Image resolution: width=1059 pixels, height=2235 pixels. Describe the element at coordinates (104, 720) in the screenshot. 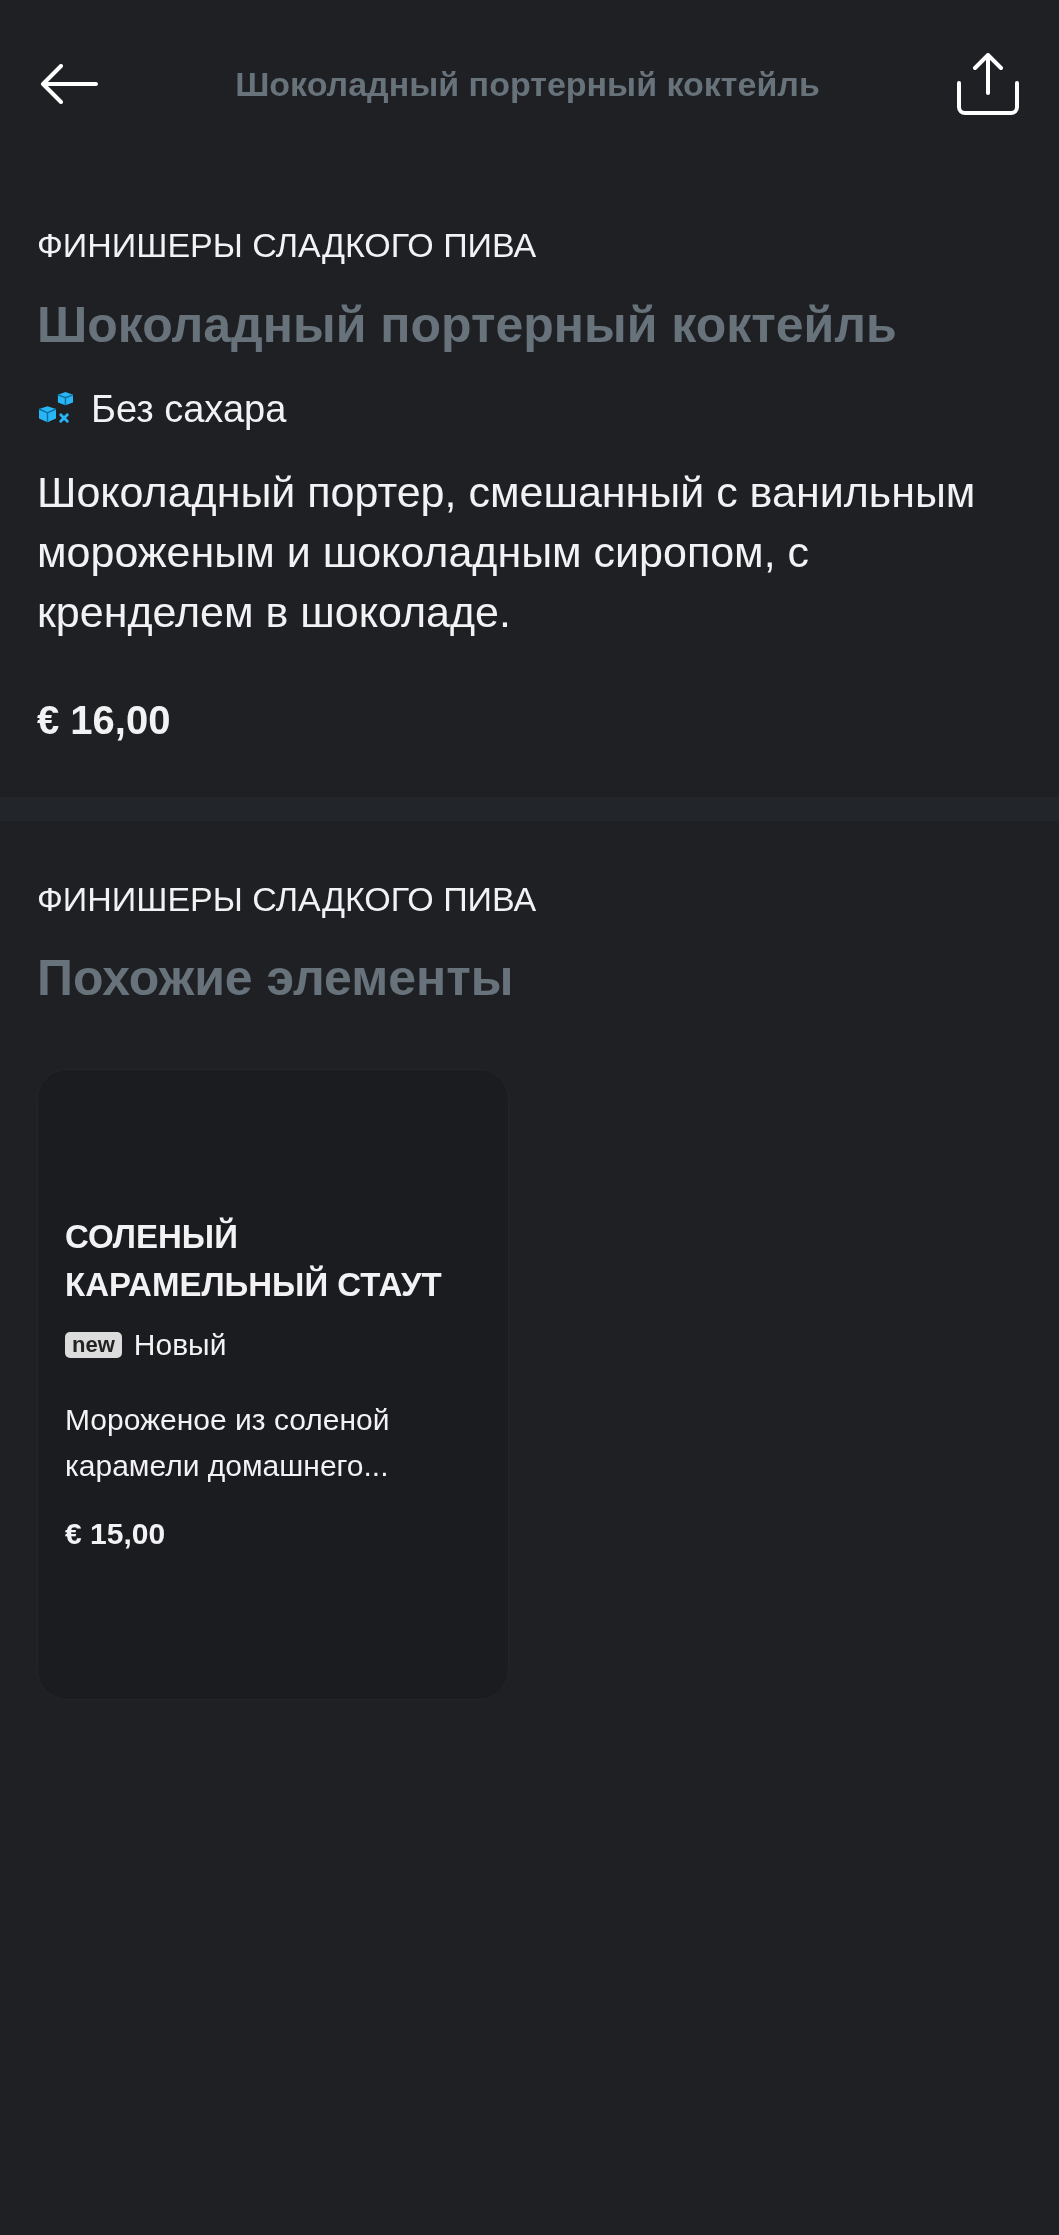

I see `product-price: € 16,00` at that location.